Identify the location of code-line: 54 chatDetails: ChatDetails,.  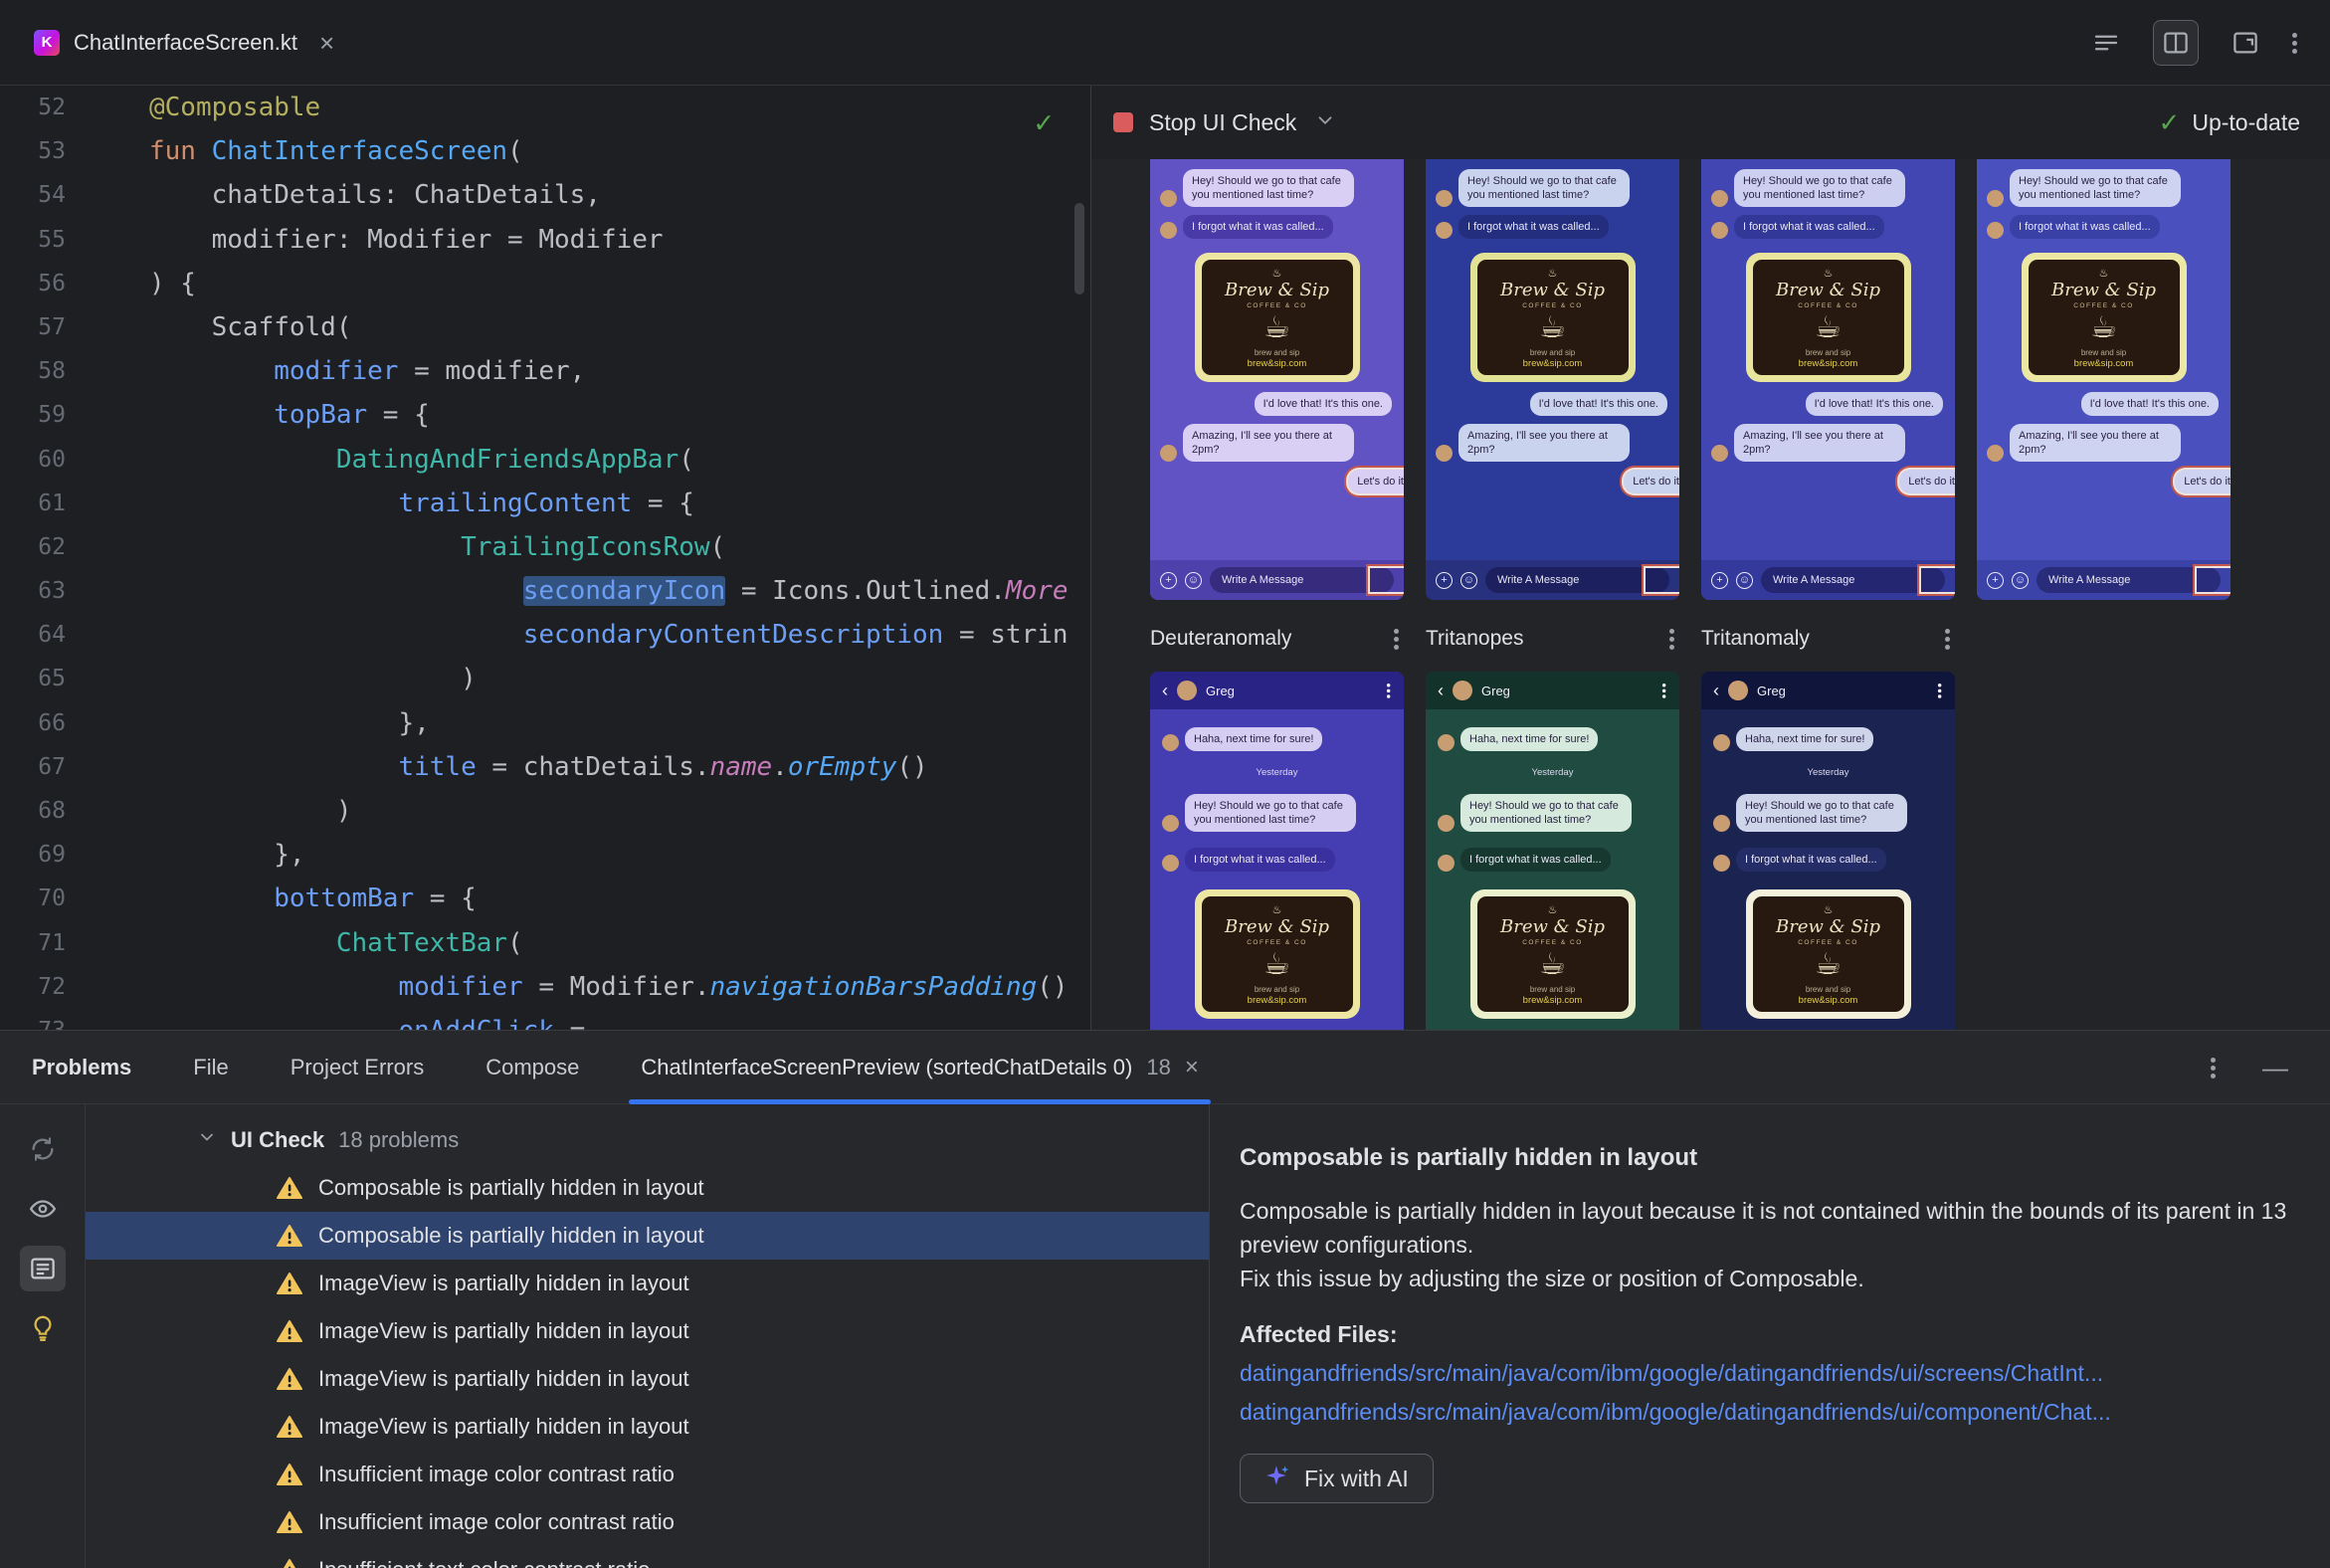
(545, 195).